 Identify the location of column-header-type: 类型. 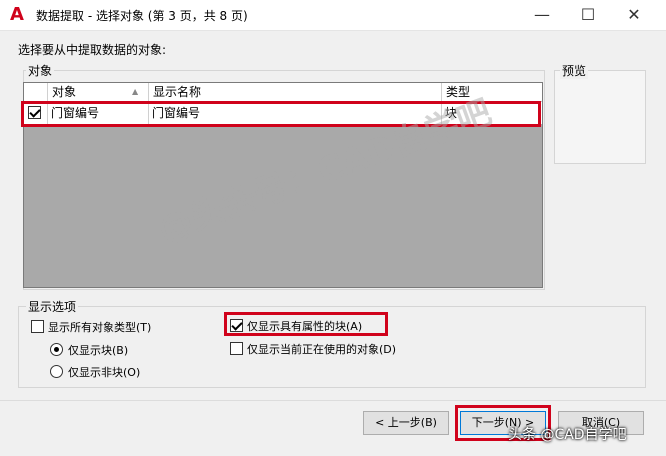
(492, 92).